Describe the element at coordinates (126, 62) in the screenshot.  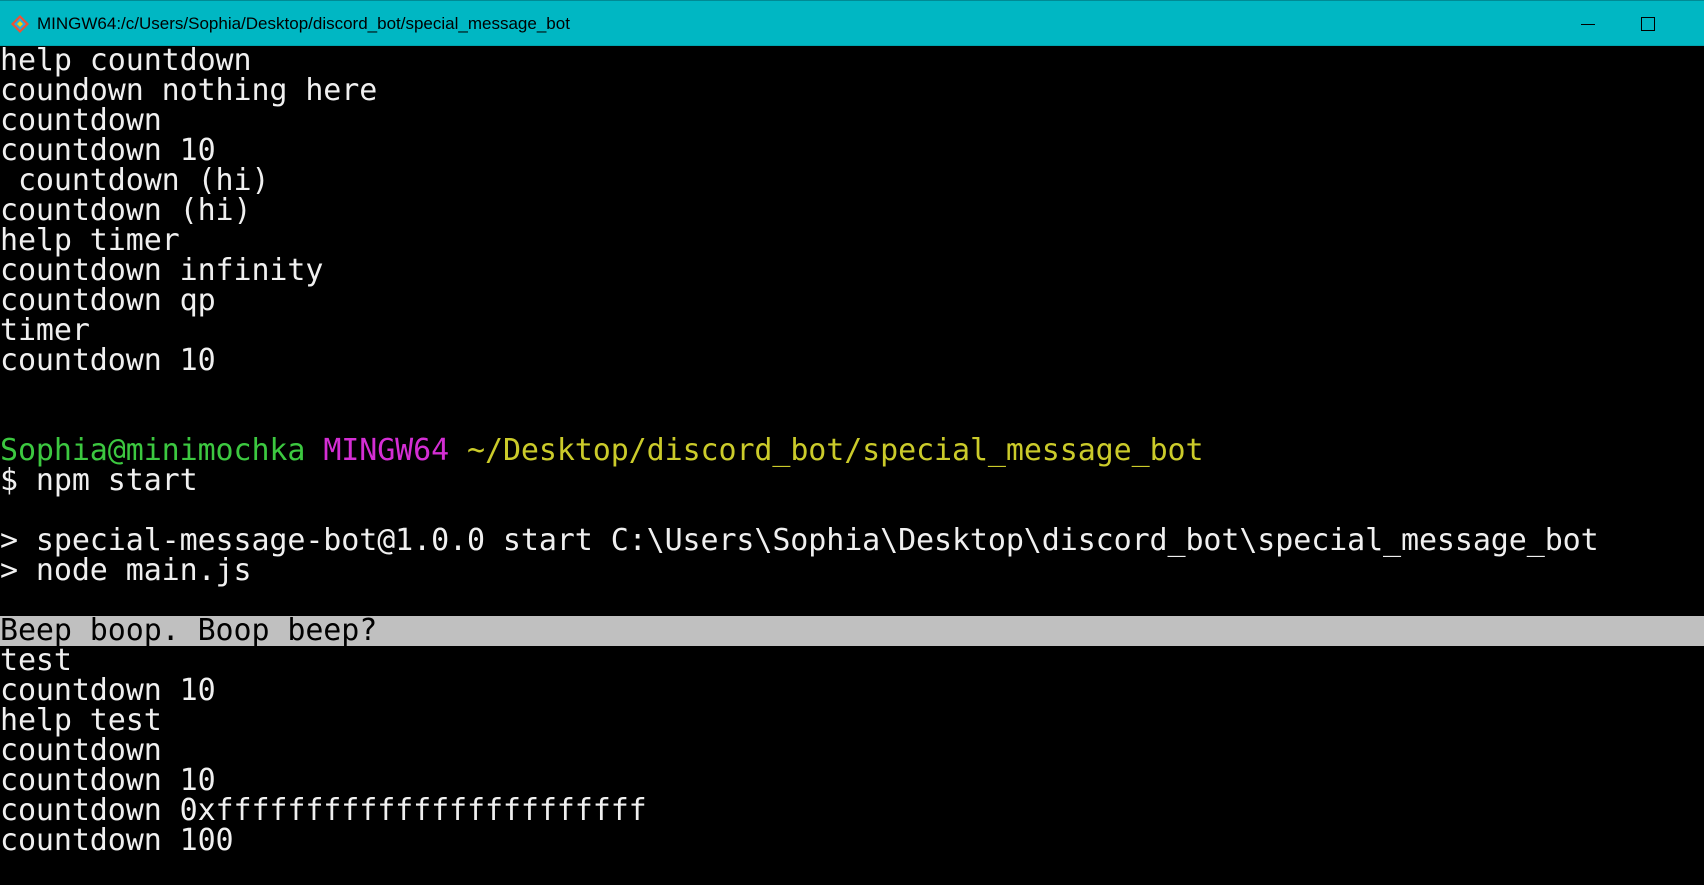
I see `output-line: help countdown` at that location.